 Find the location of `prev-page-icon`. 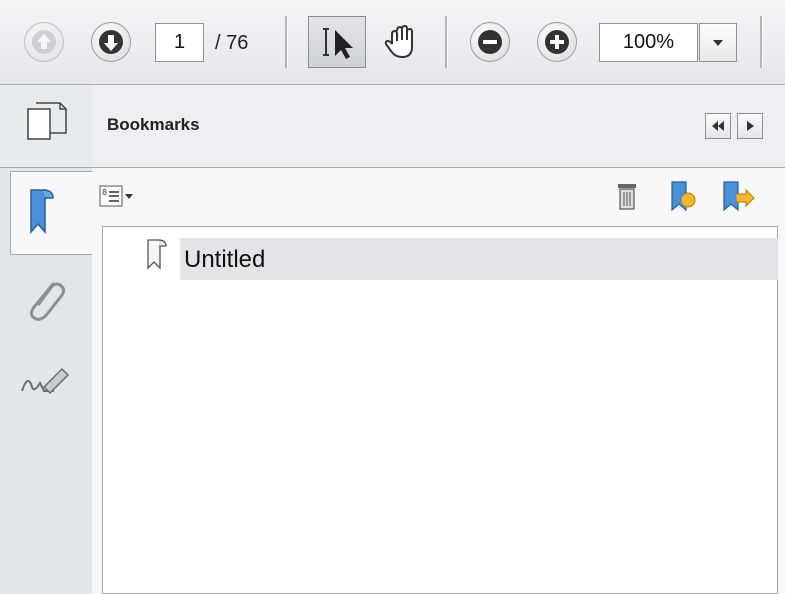

prev-page-icon is located at coordinates (44, 42).